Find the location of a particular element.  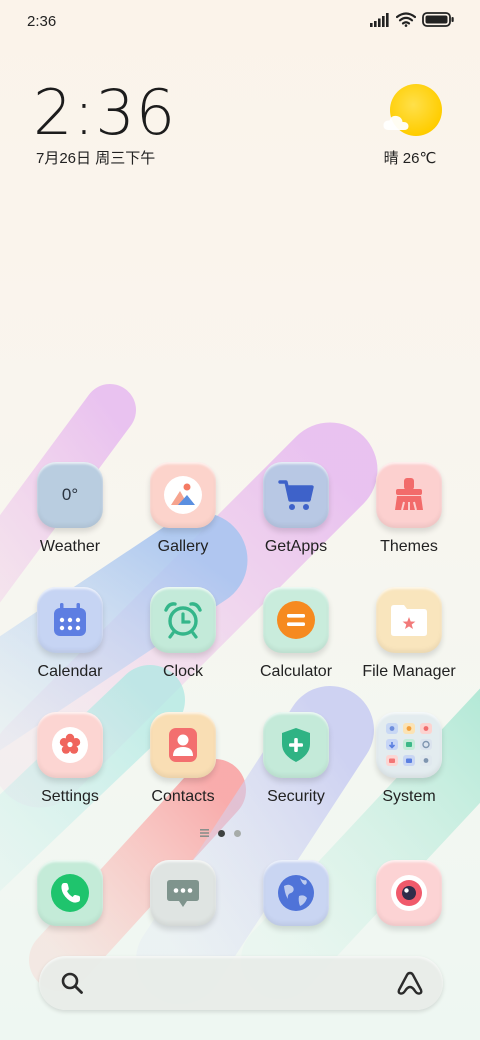

app-calendar: Calendar is located at coordinates (70, 639).